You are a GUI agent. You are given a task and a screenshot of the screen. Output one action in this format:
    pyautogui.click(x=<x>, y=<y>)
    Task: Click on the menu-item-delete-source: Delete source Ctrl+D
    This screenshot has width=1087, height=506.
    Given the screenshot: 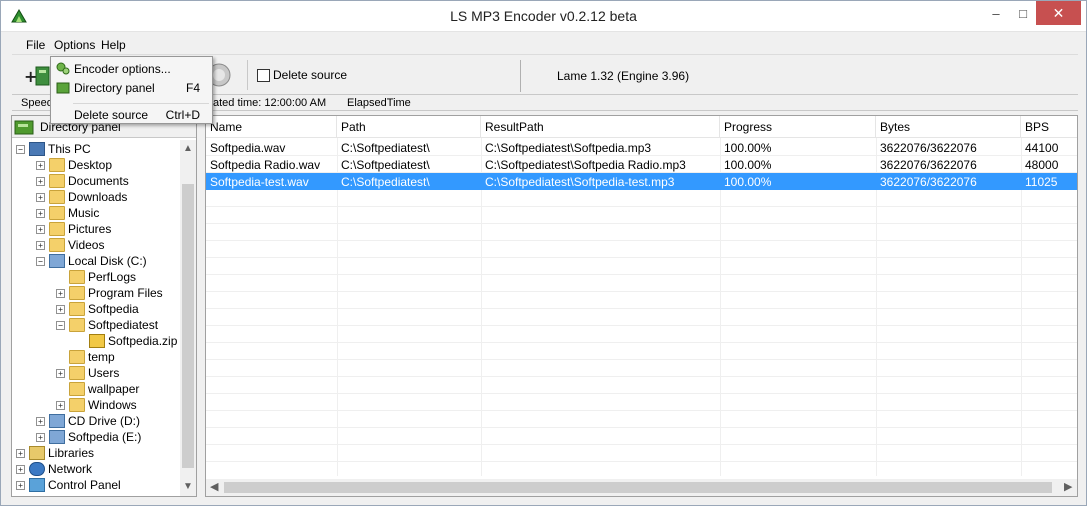 What is the action you would take?
    pyautogui.click(x=131, y=115)
    